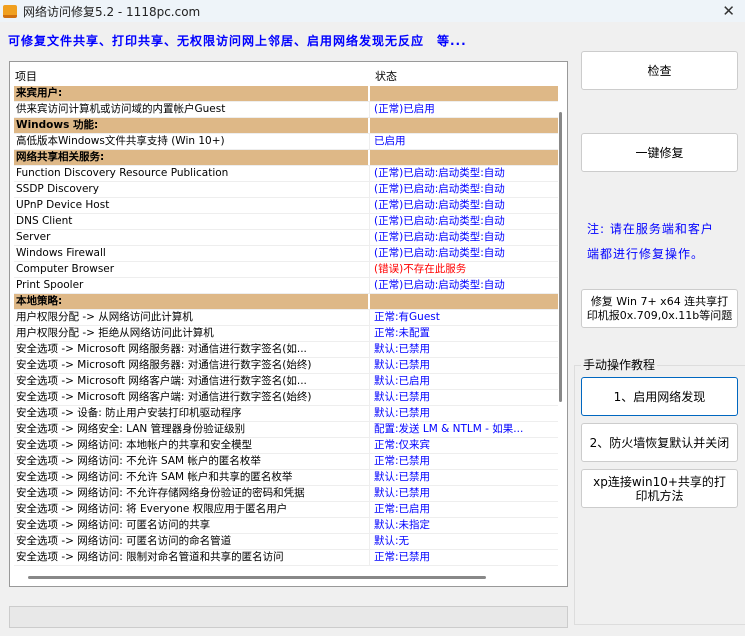 The image size is (745, 636). Describe the element at coordinates (192, 109) in the screenshot. I see `item-cell: 供来宾访问计算机或访问域的内置帐户Guest` at that location.